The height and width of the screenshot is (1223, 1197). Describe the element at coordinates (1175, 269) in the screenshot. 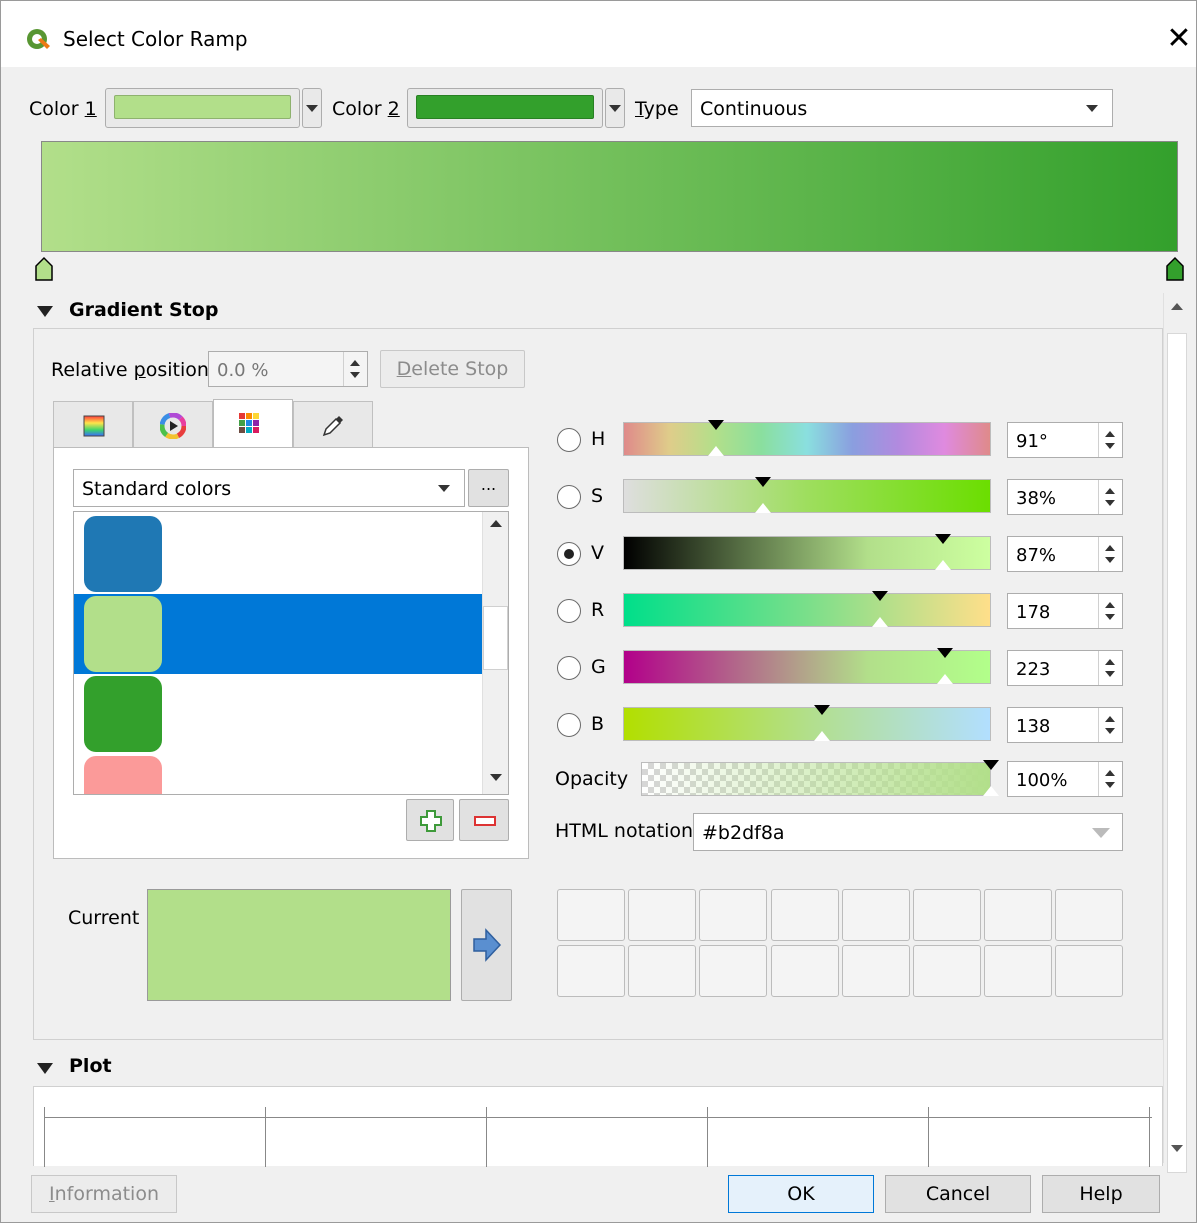

I see `end-stop-marker` at that location.